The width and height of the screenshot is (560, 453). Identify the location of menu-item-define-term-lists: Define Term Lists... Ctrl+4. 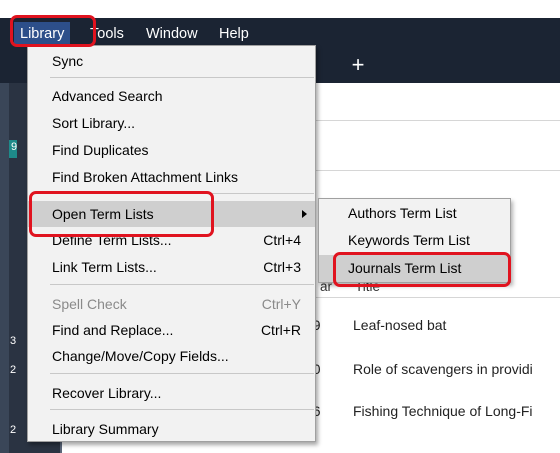
(171, 240).